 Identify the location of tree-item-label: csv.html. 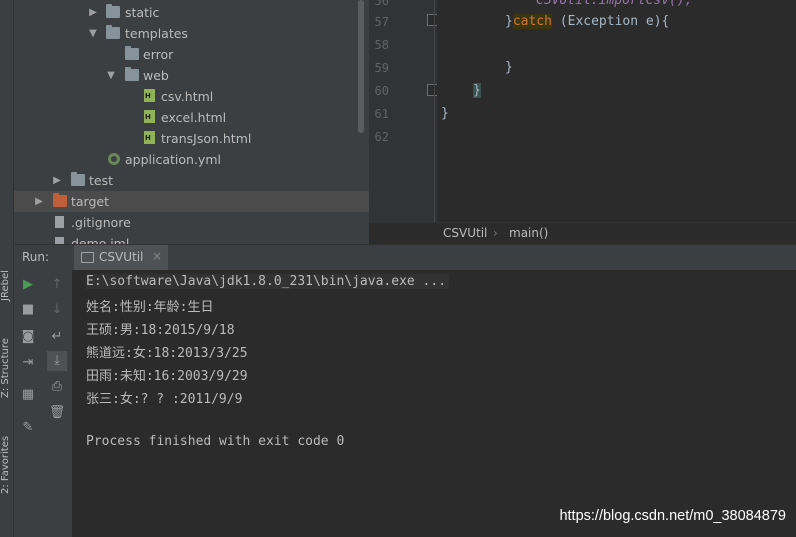
(187, 96).